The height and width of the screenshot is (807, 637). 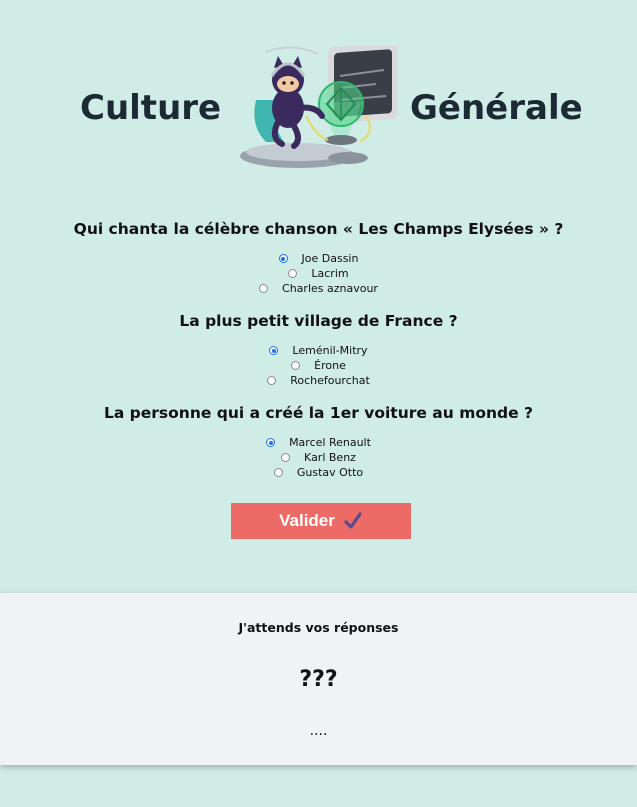 What do you see at coordinates (330, 258) in the screenshot?
I see `option-label: Joe Dassin` at bounding box center [330, 258].